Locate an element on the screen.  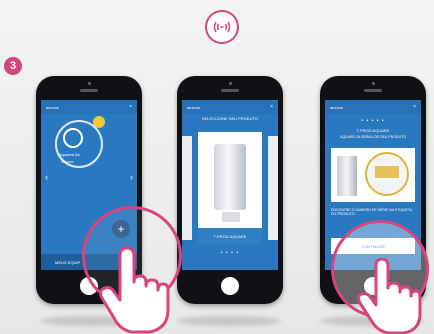
home-button is located at coordinates (230, 286).